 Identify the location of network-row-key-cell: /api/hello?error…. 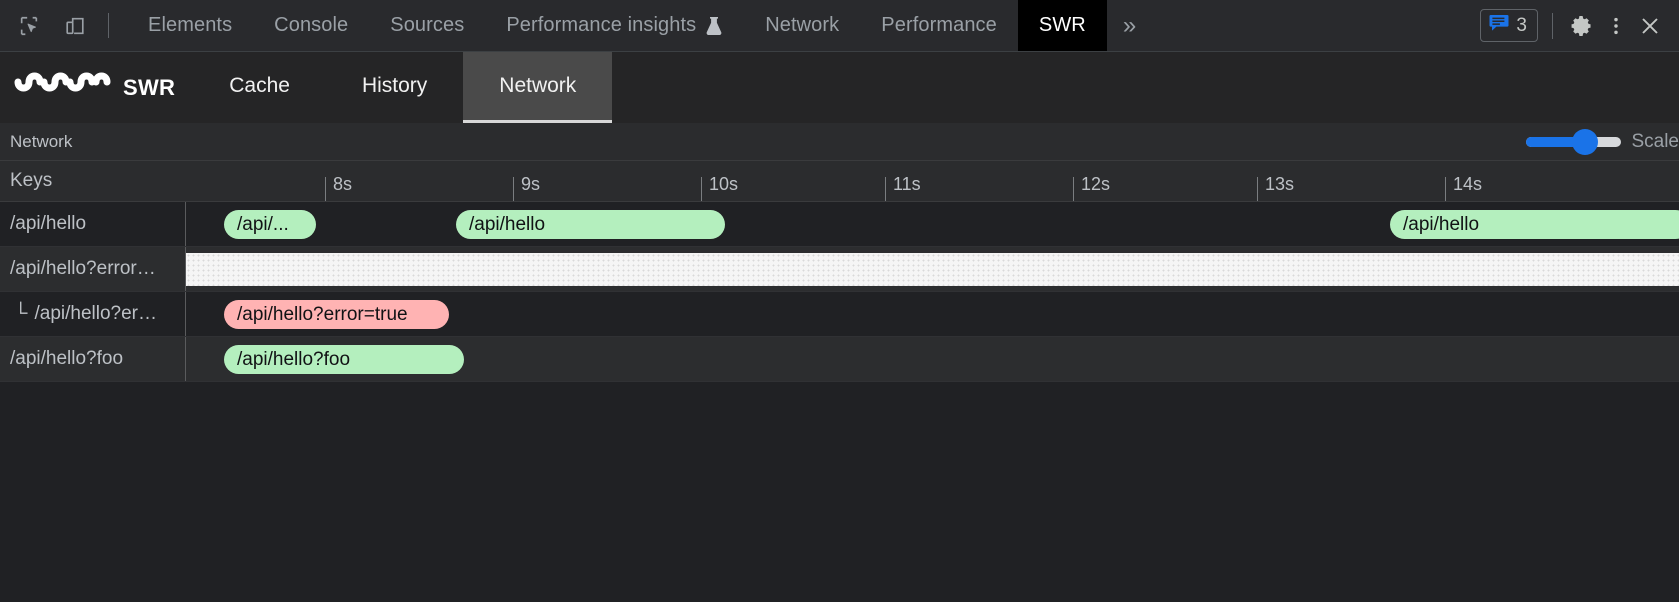
(93, 269).